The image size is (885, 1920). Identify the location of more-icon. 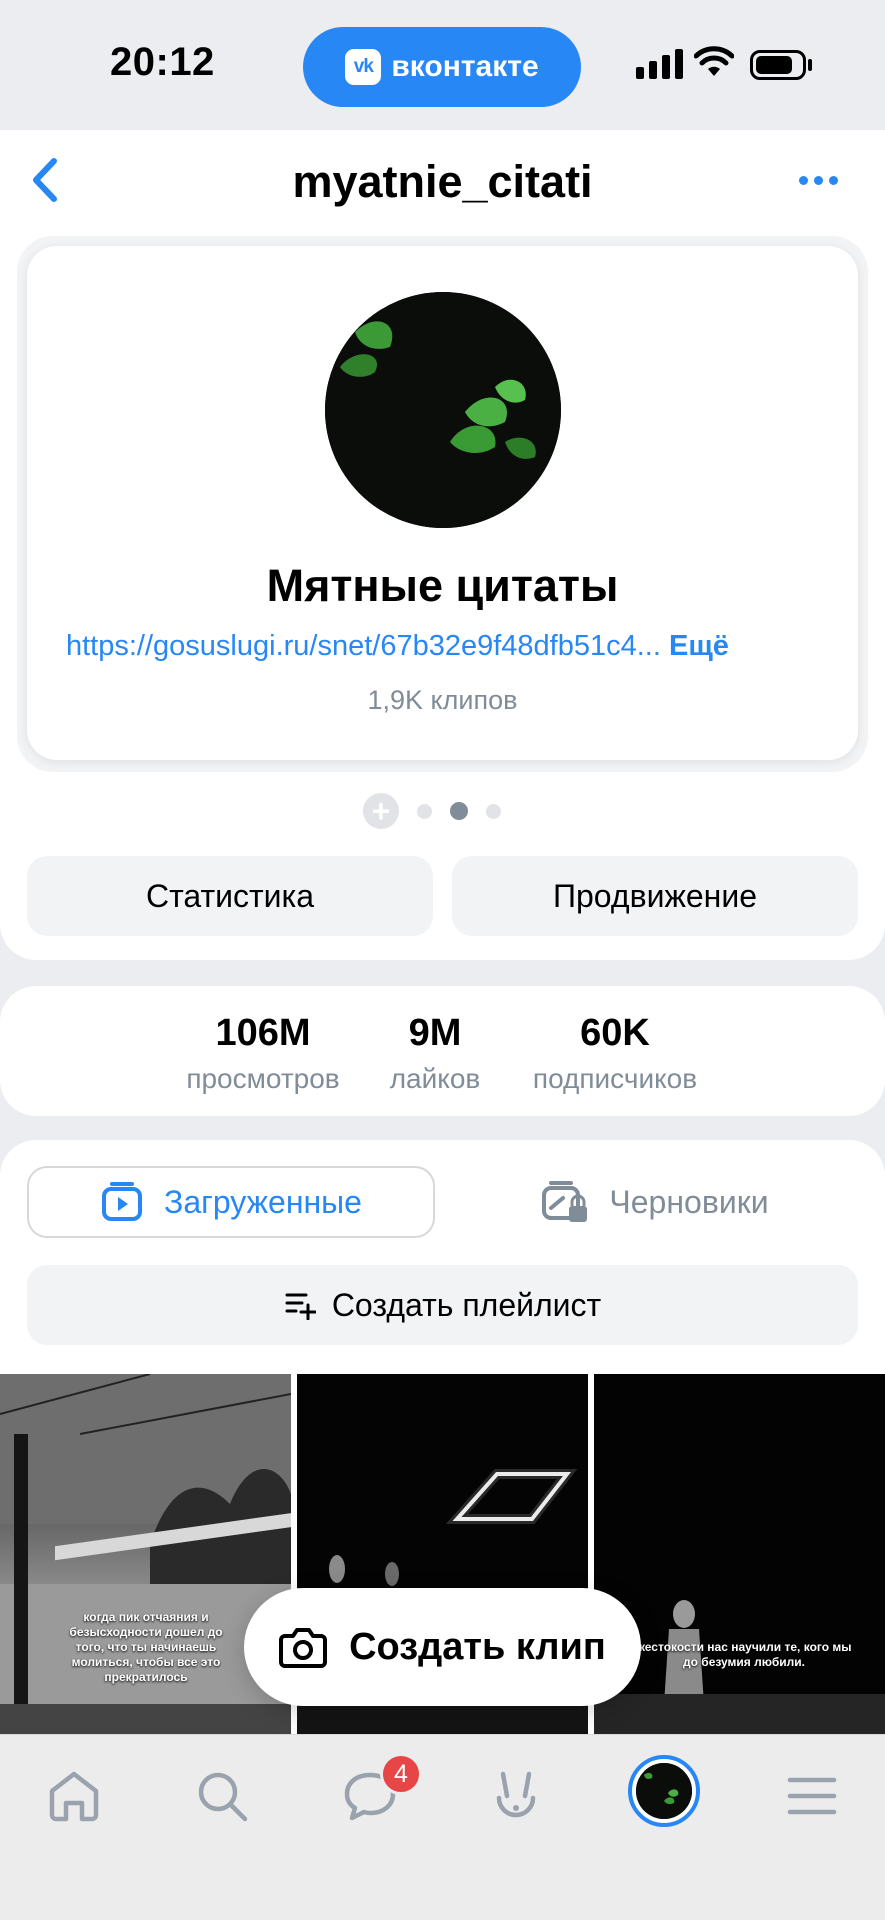
(803, 180).